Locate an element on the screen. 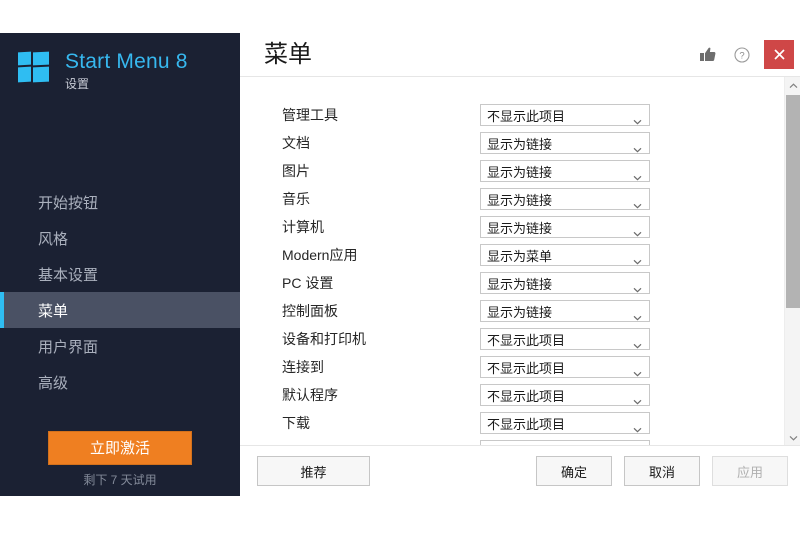 Image resolution: width=800 pixels, height=533 pixels. settings-row: 默认程序 不显示此项目 is located at coordinates (512, 395).